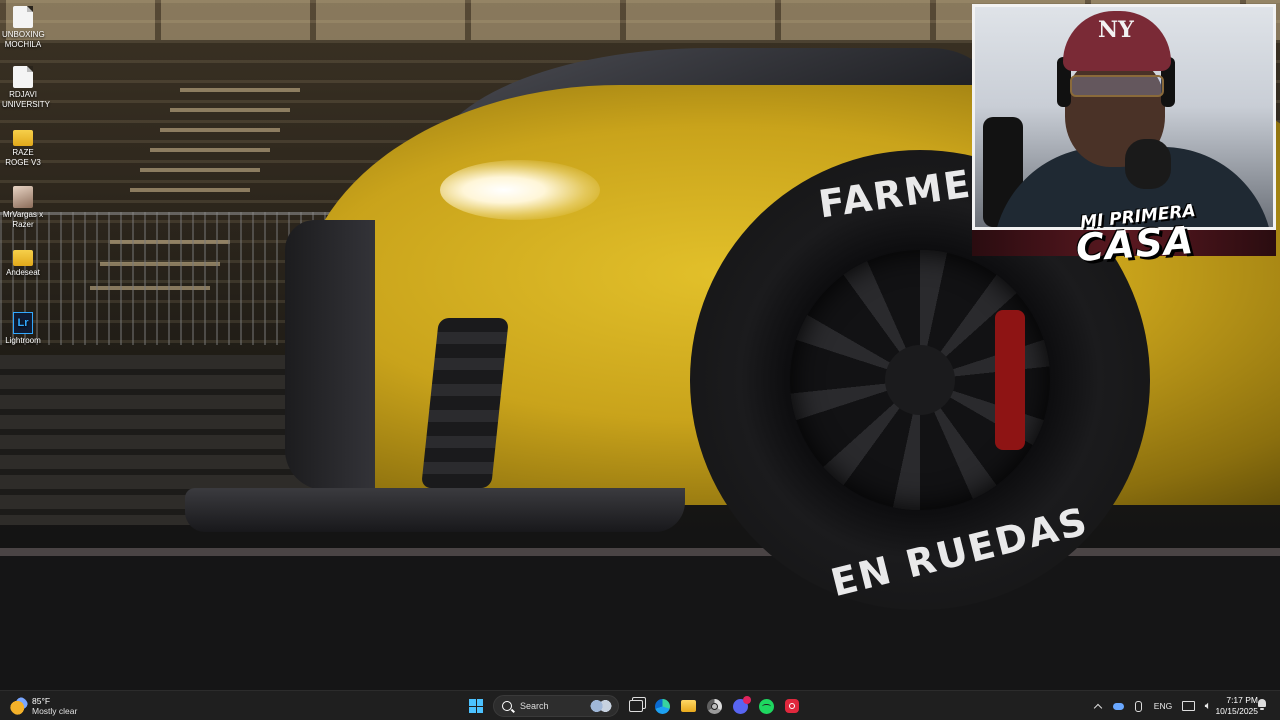 The height and width of the screenshot is (720, 1280). I want to click on file-explorer-icon, so click(688, 706).